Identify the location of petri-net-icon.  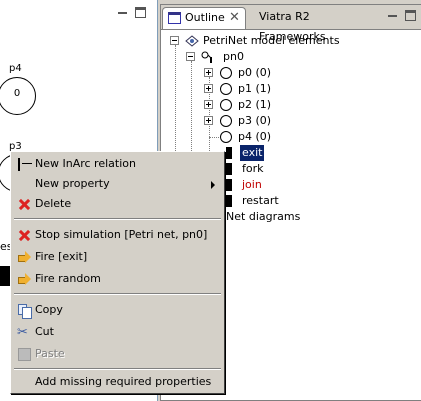
(209, 57).